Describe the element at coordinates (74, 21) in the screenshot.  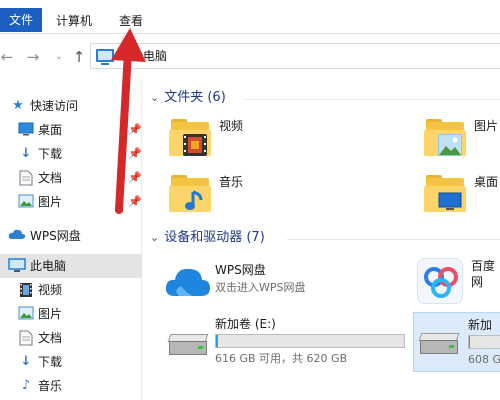
I see `tab-computer: 计算机` at that location.